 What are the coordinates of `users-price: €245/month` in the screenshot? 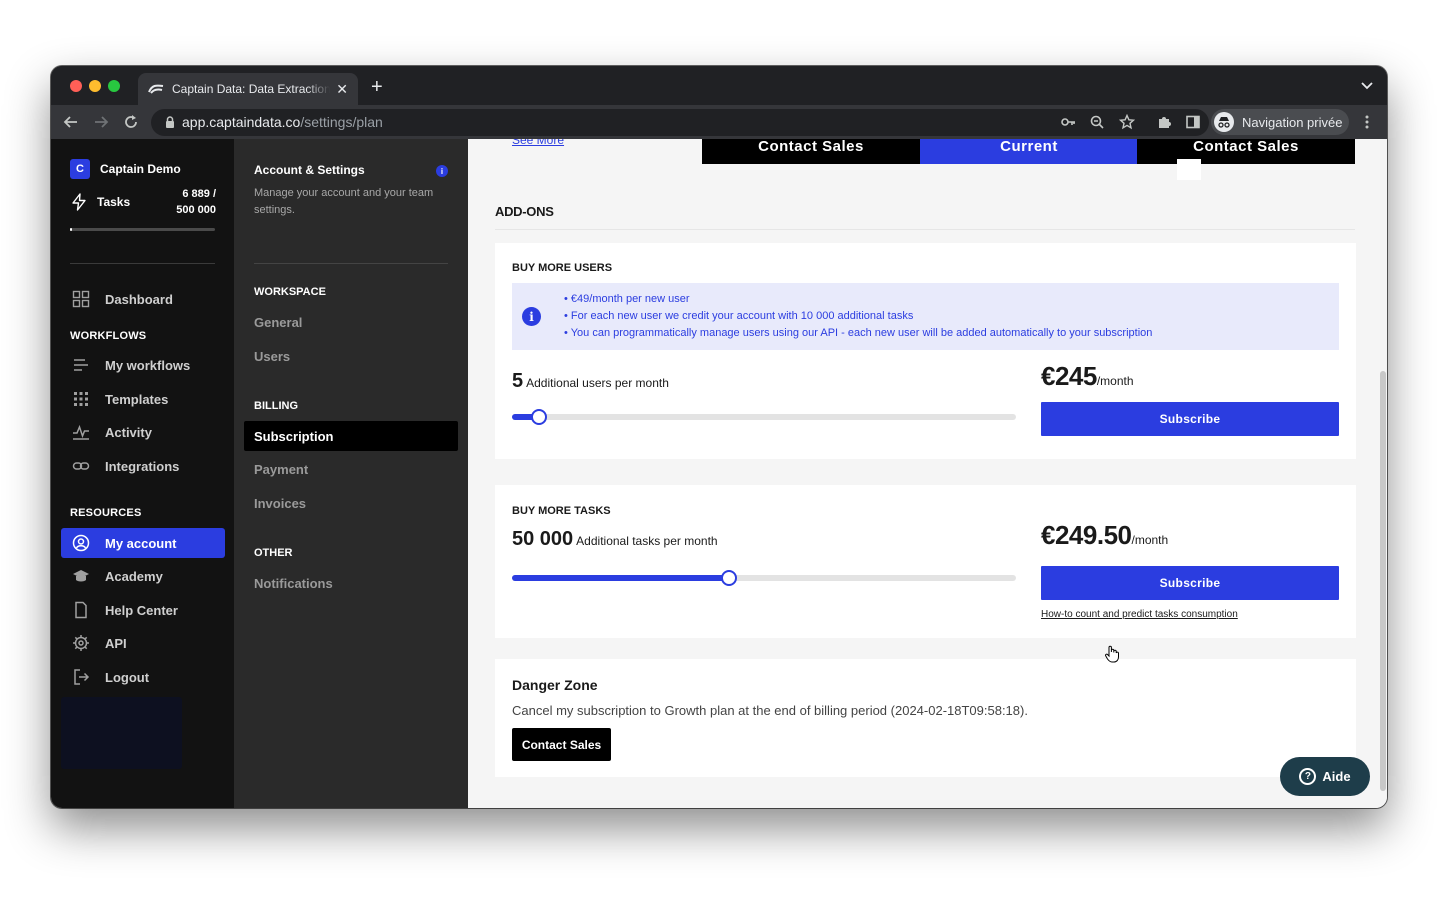 It's located at (1087, 376).